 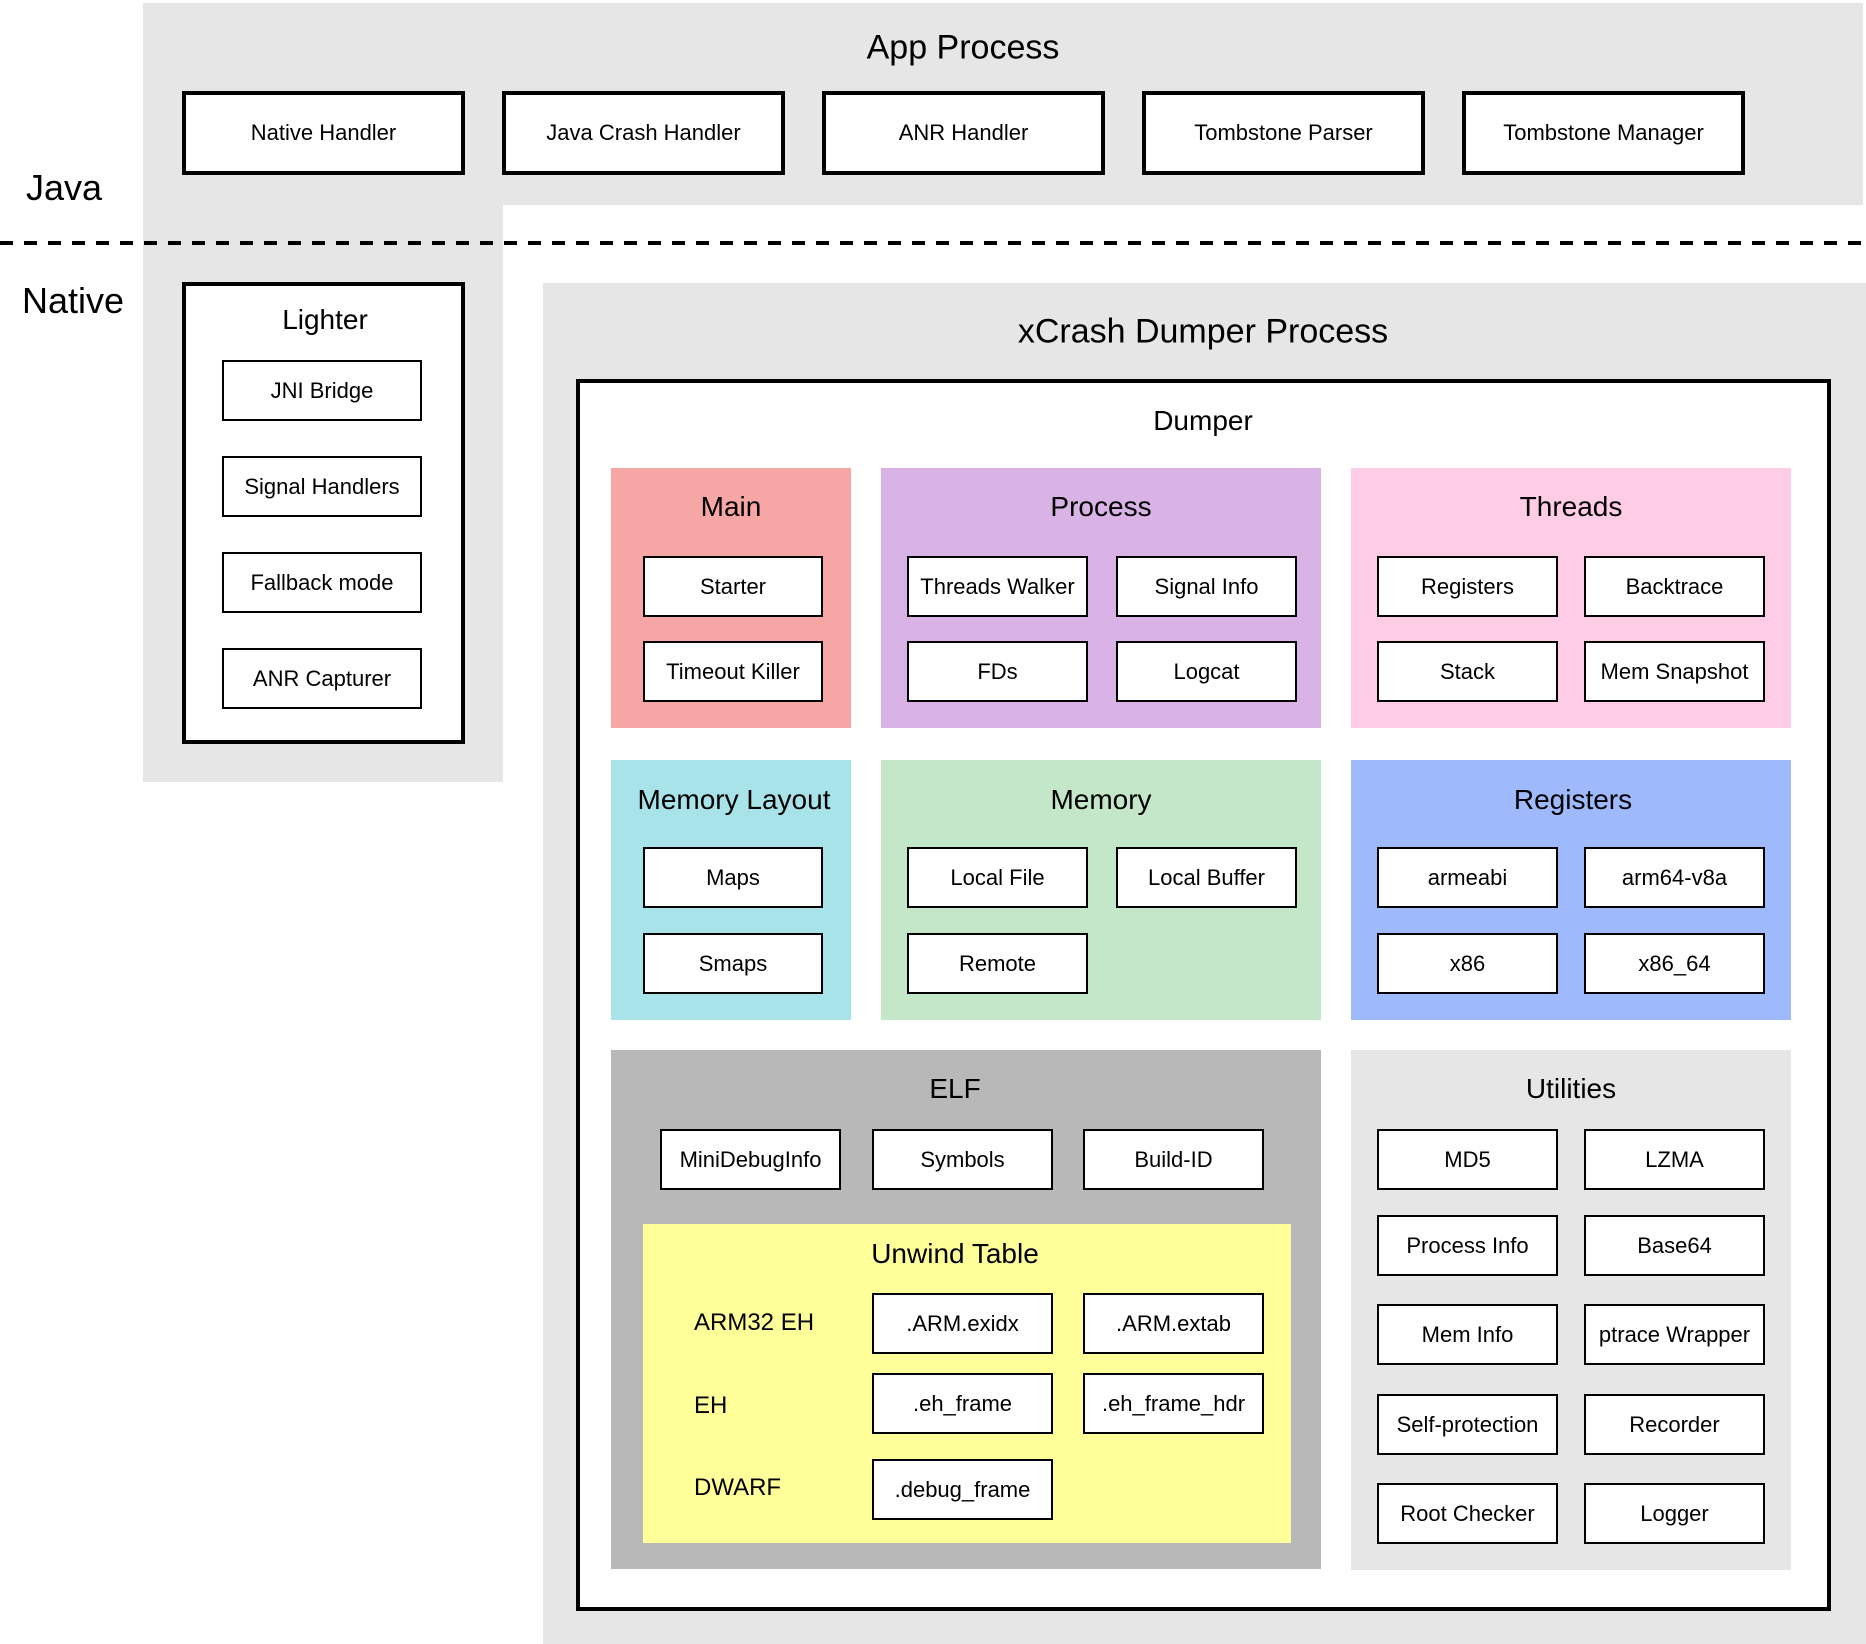 I want to click on stack-box: Stack, so click(x=1467, y=671).